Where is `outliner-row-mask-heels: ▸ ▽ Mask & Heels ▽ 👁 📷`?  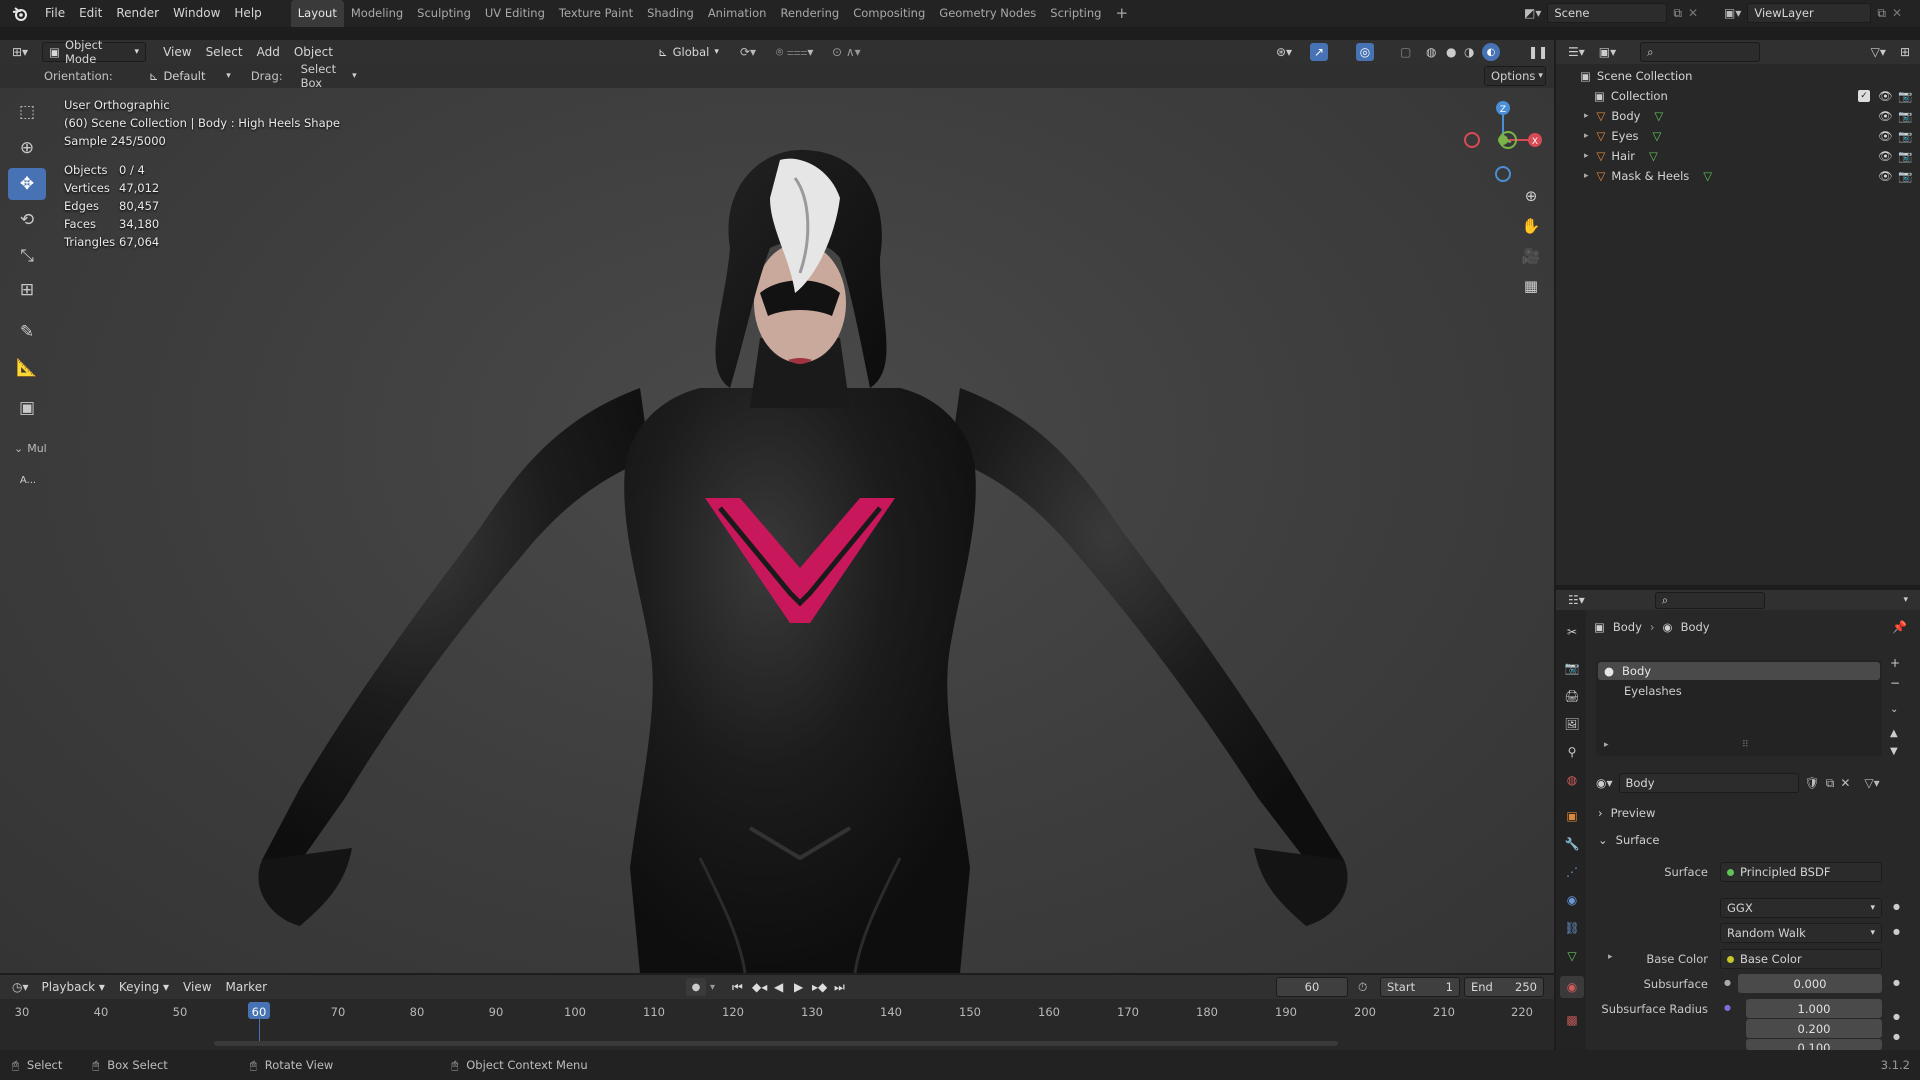
outliner-row-mask-heels: ▸ ▽ Mask & Heels ▽ 👁 📷 is located at coordinates (1738, 176).